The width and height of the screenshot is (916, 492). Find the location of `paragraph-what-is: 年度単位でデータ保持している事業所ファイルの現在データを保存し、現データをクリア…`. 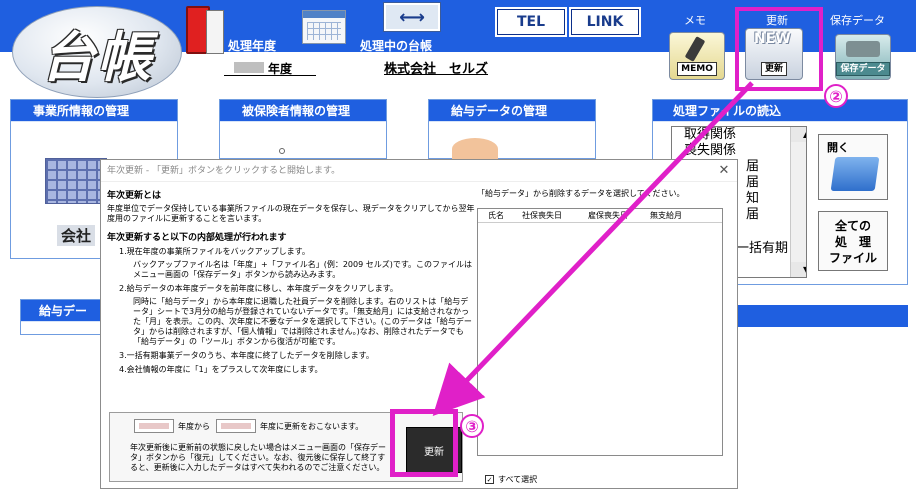

paragraph-what-is: 年度単位でデータ保持している事業所ファイルの現在データを保存し、現データをクリア… is located at coordinates (291, 213).